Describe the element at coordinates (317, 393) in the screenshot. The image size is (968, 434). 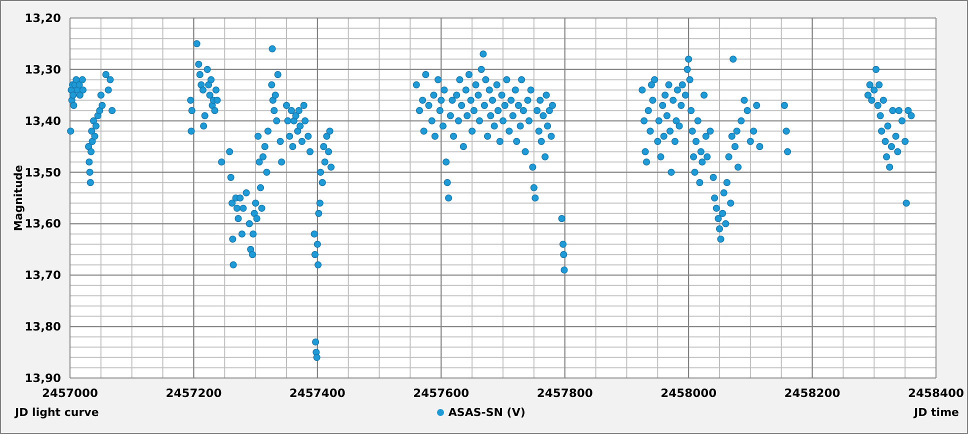
I see `axis-tick-label: 2457400` at that location.